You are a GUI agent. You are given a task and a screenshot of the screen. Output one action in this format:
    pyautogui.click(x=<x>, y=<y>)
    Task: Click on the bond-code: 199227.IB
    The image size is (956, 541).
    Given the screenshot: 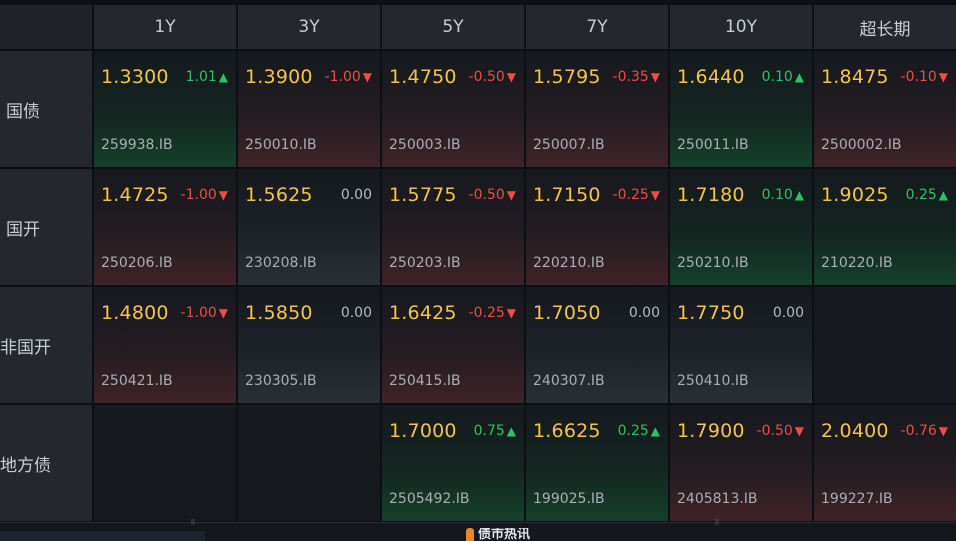 What is the action you would take?
    pyautogui.click(x=857, y=499)
    